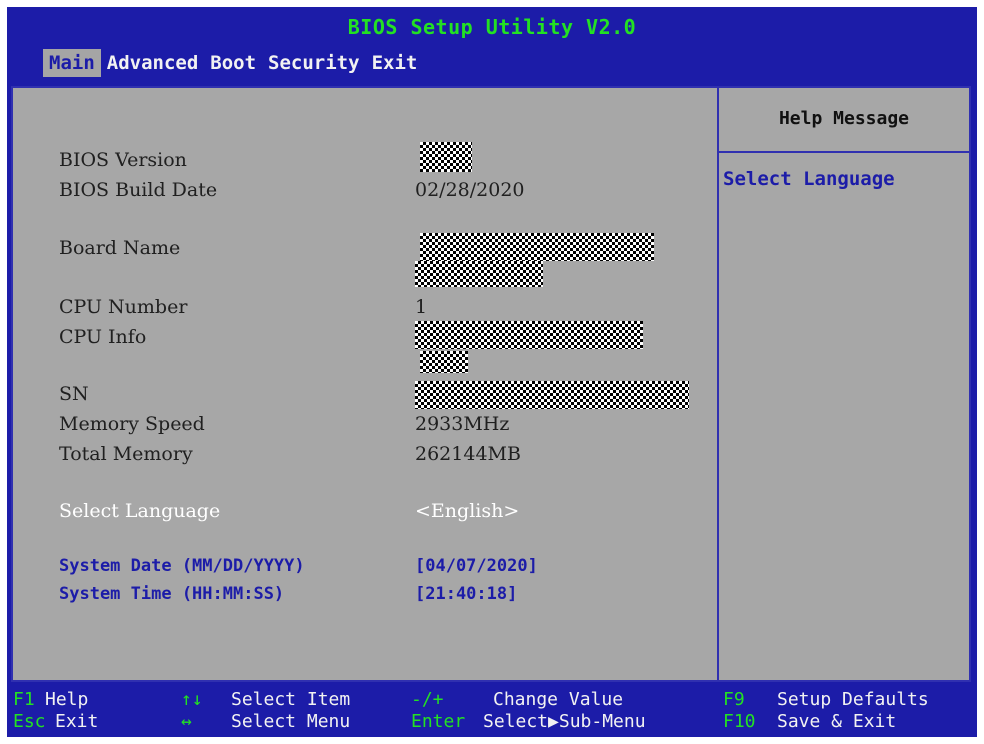  I want to click on help-divider, so click(844, 152).